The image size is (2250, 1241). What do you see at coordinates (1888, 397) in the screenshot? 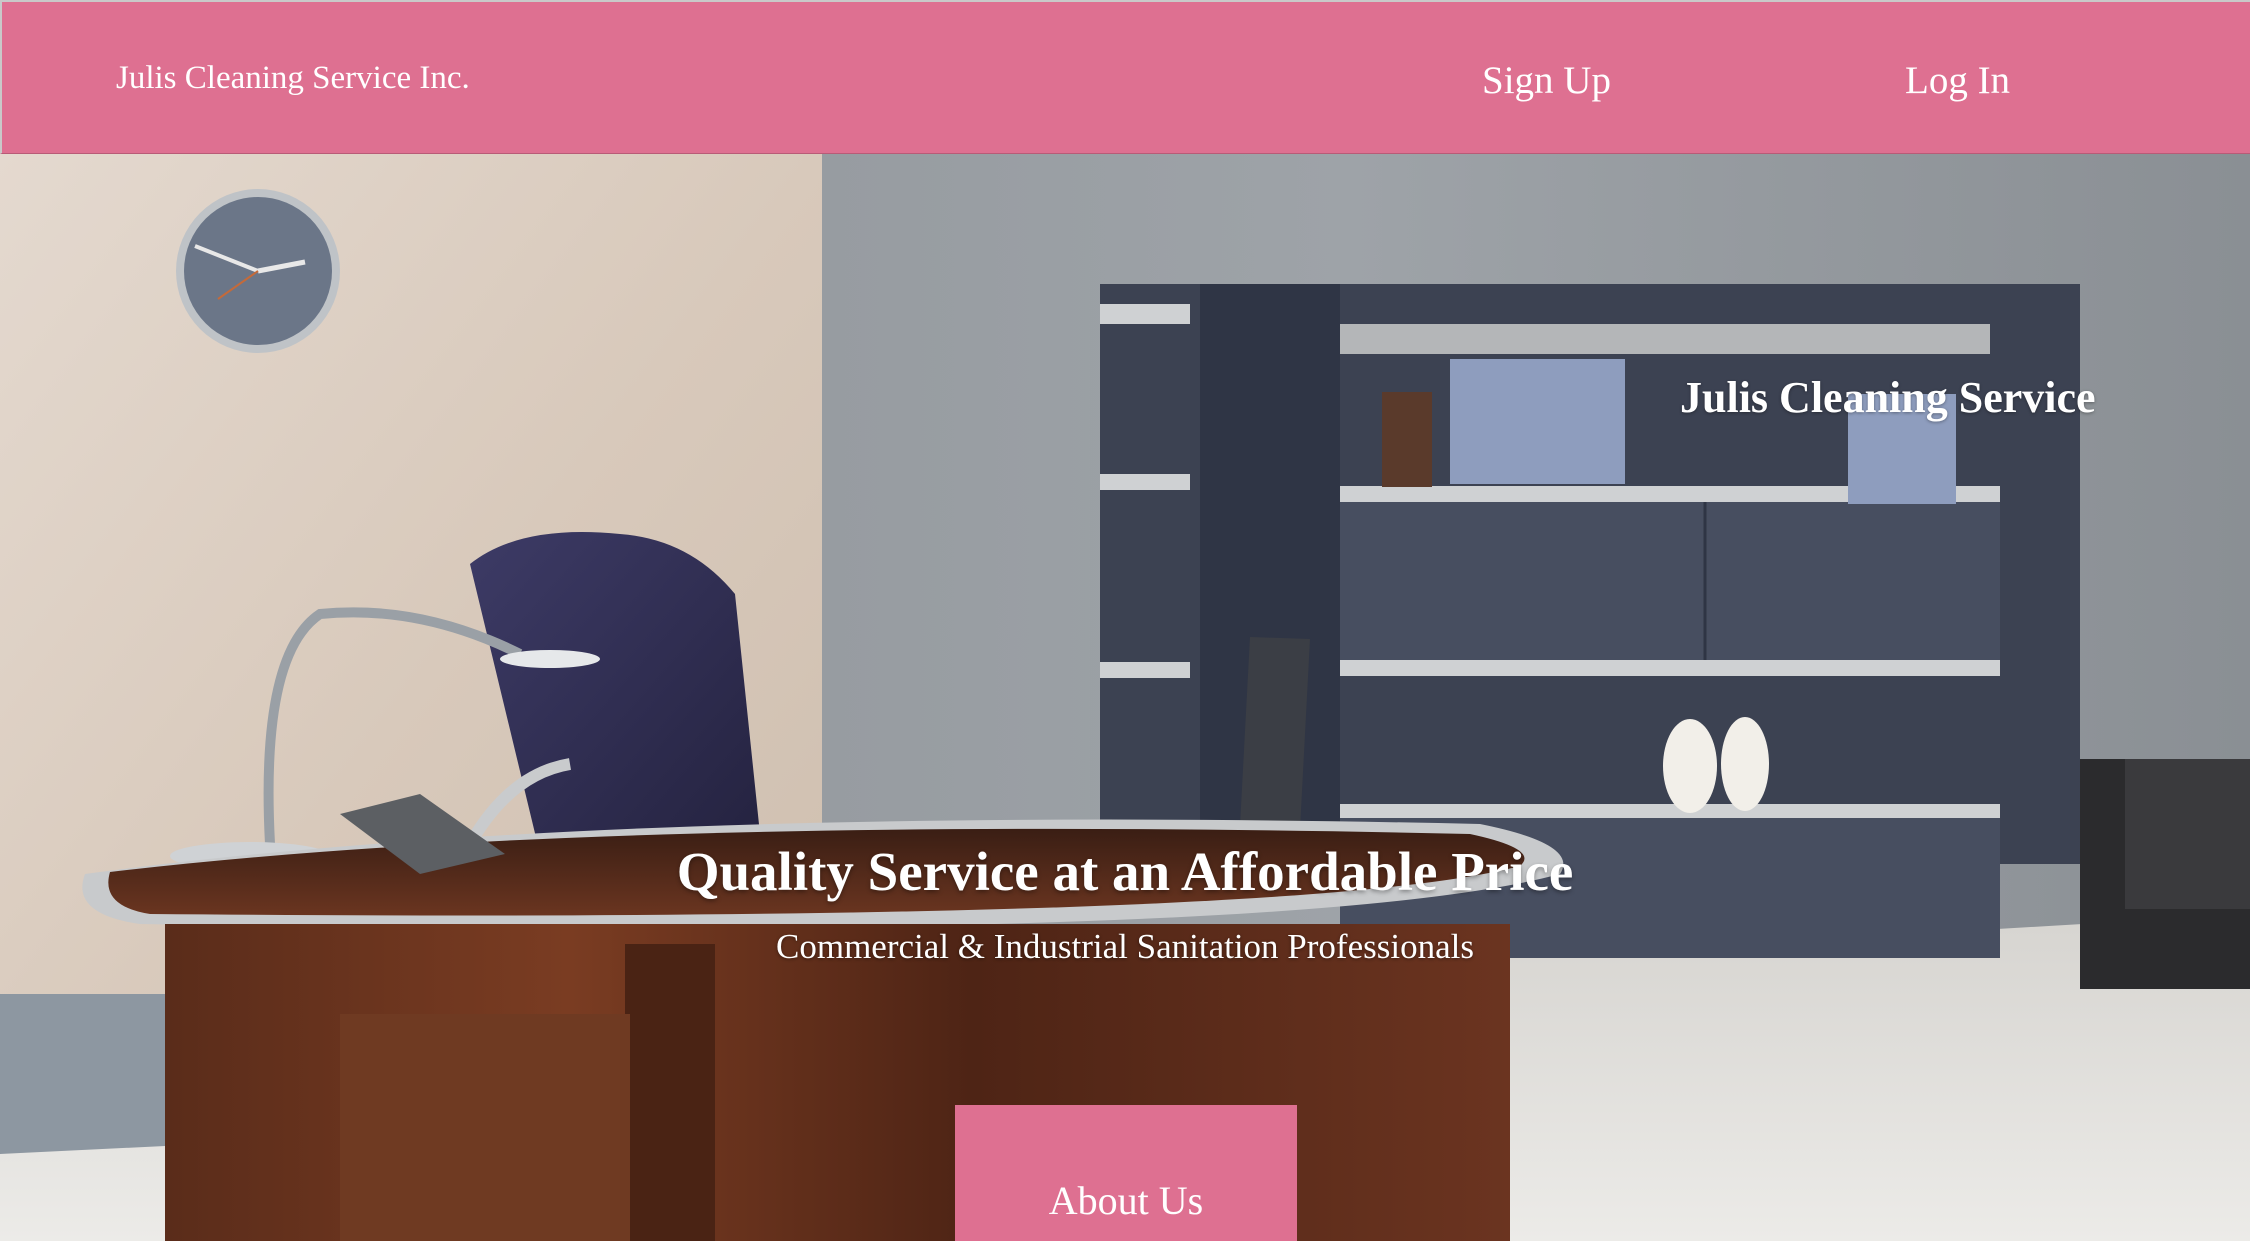
I see `hero-brand-title: Julis Cleaning Service` at bounding box center [1888, 397].